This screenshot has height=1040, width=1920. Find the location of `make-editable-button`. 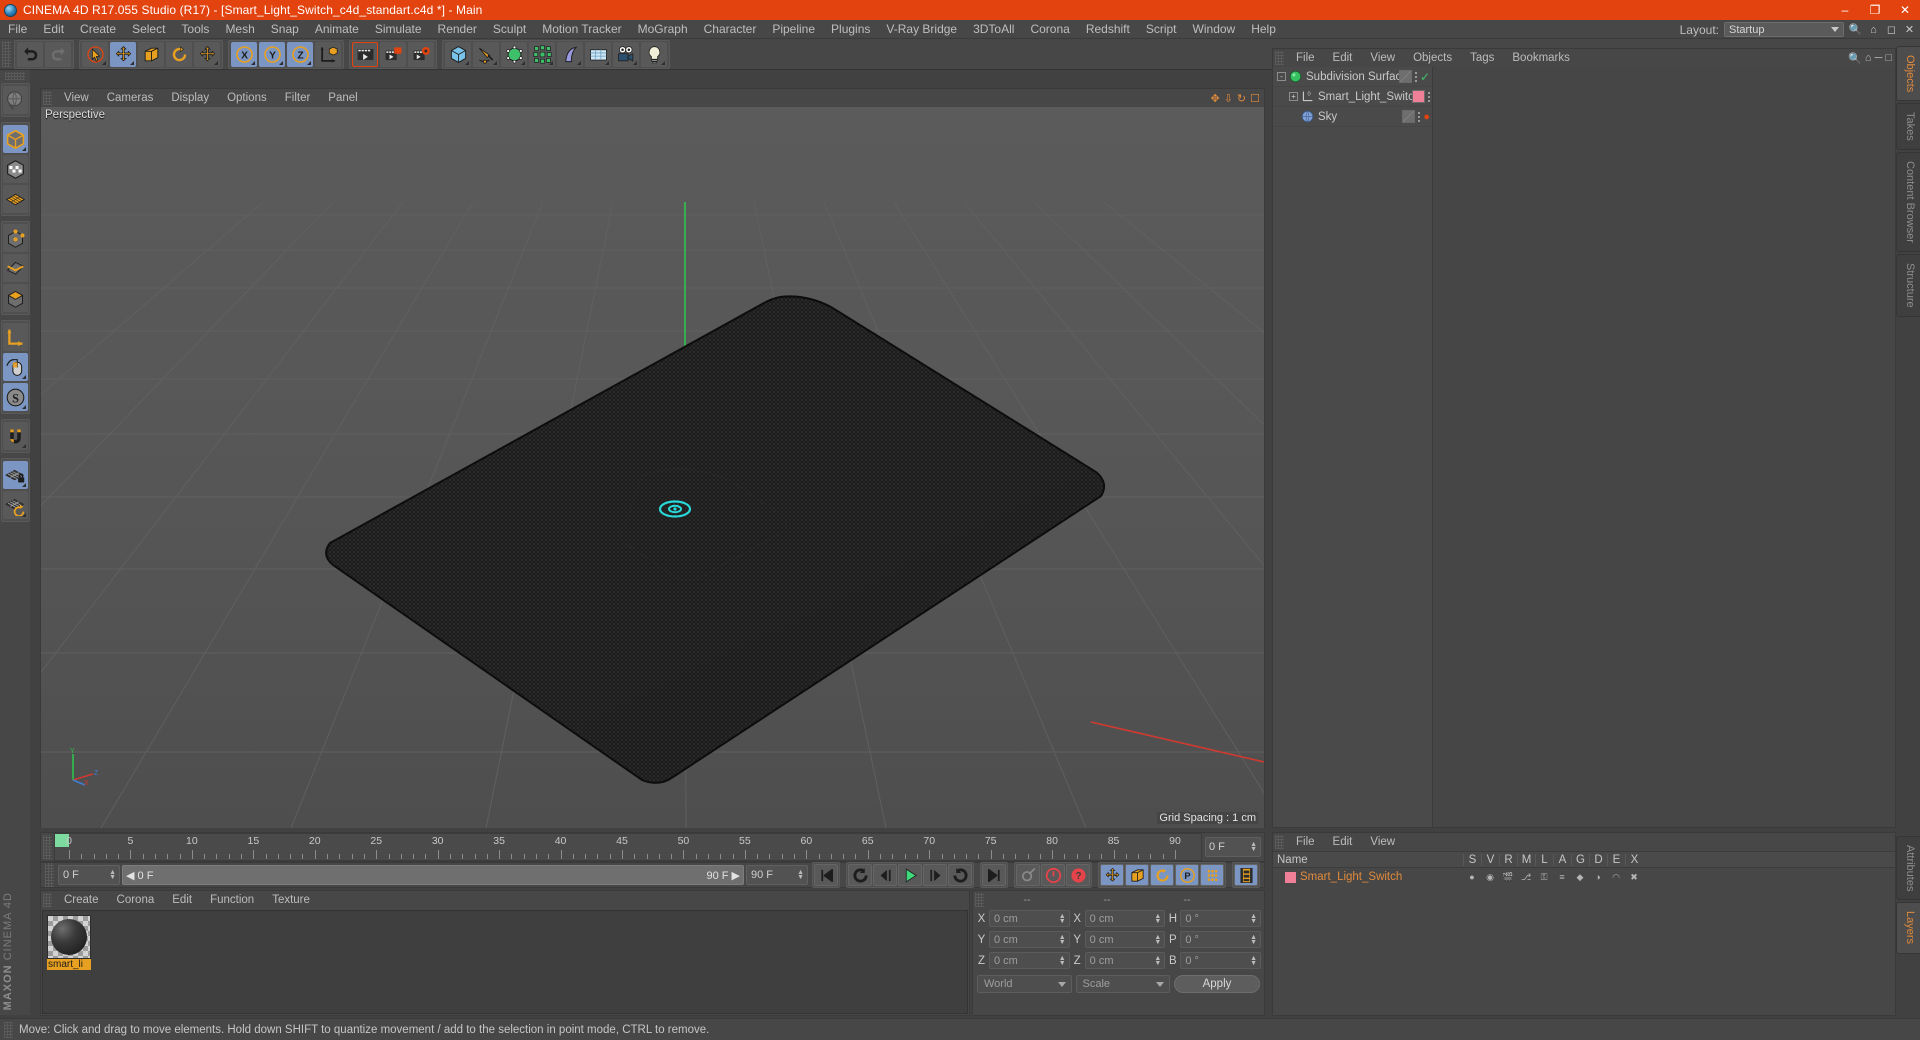

make-editable-button is located at coordinates (15, 100).